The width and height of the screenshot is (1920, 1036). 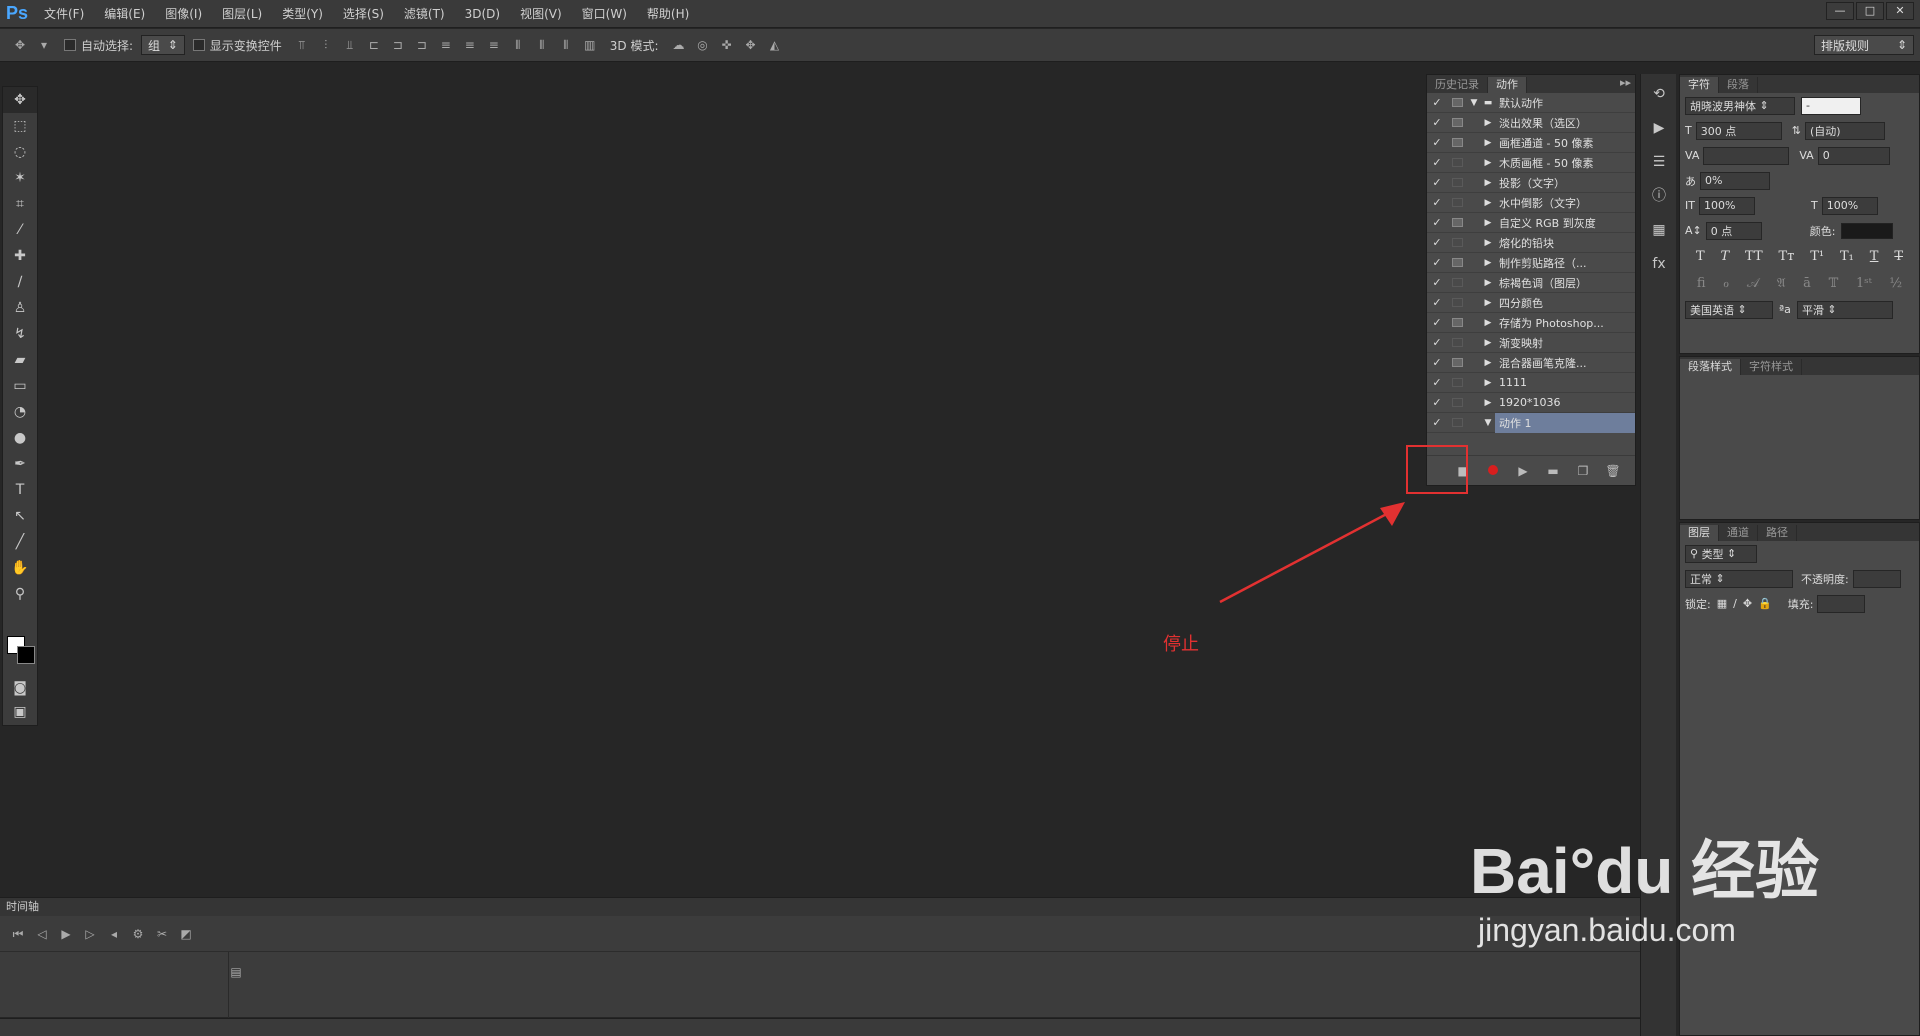 What do you see at coordinates (1531, 183) in the screenshot?
I see `action-item: ✓ ▶ 投影（文字）` at bounding box center [1531, 183].